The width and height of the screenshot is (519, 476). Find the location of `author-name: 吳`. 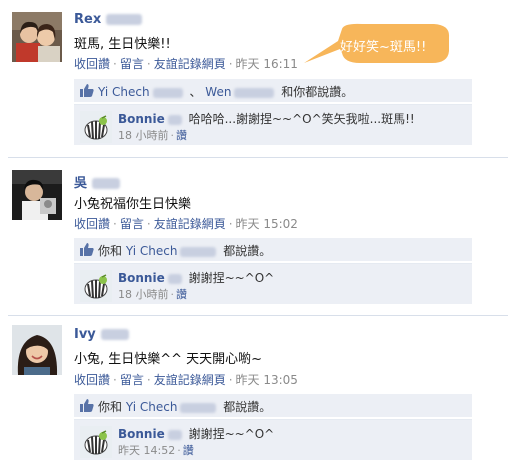

author-name: 吳 is located at coordinates (97, 181).